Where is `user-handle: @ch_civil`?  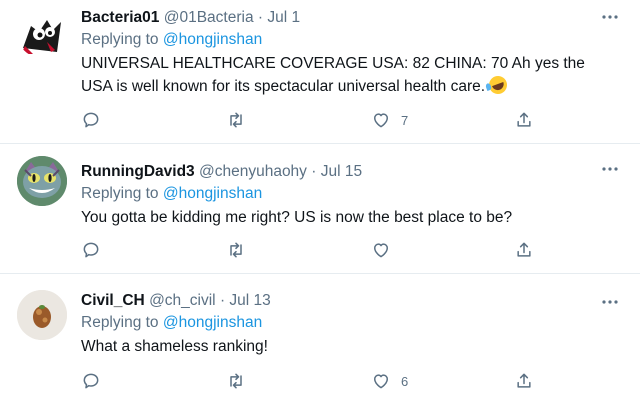 user-handle: @ch_civil is located at coordinates (182, 300).